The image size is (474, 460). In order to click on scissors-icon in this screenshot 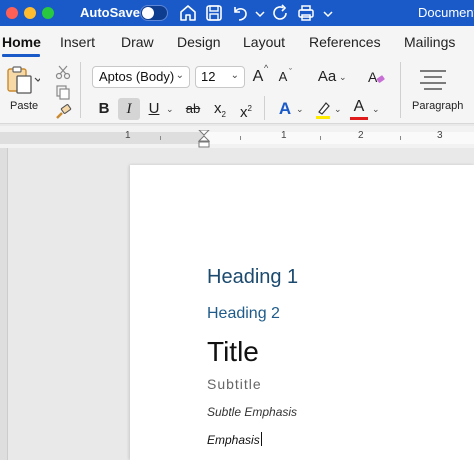, I will do `click(63, 72)`.